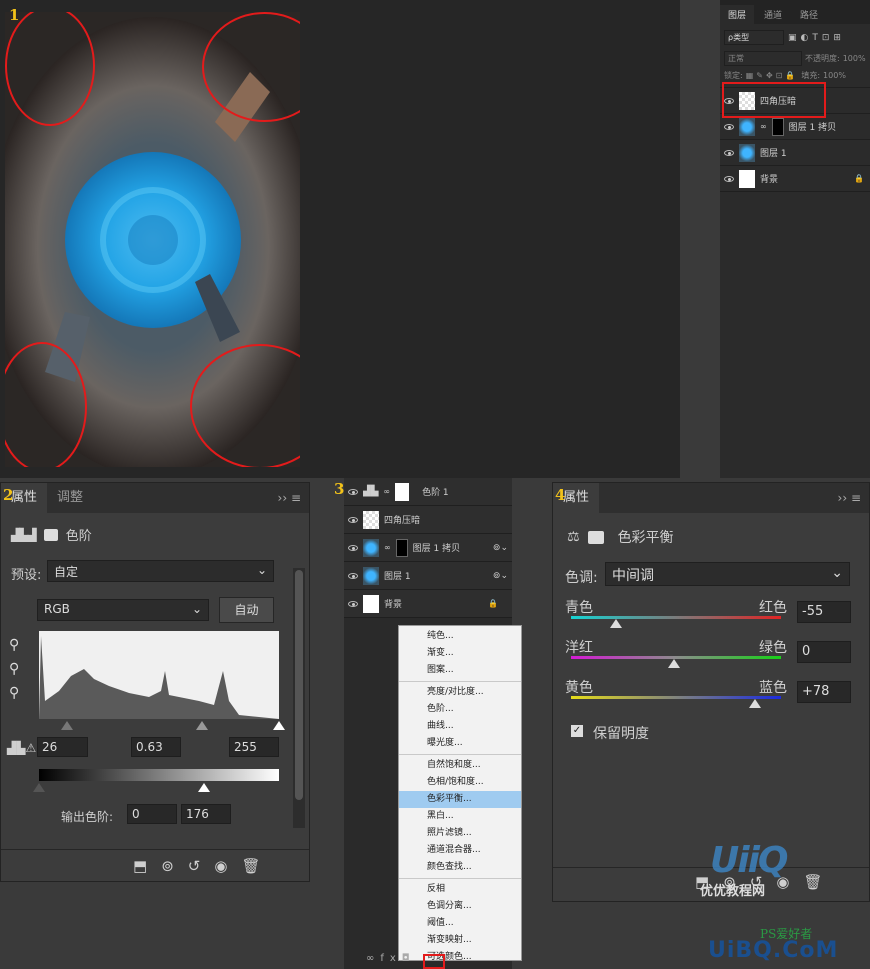  What do you see at coordinates (391, 958) in the screenshot?
I see `layers-footer-icons: ∞fx◘` at bounding box center [391, 958].